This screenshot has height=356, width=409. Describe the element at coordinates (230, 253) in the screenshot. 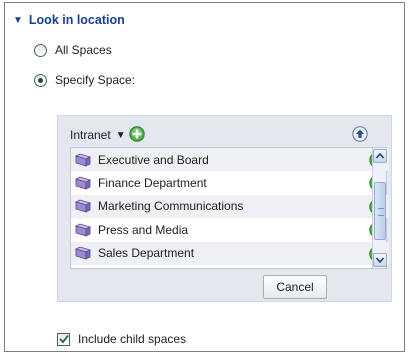

I see `list-item: Sales Department` at that location.